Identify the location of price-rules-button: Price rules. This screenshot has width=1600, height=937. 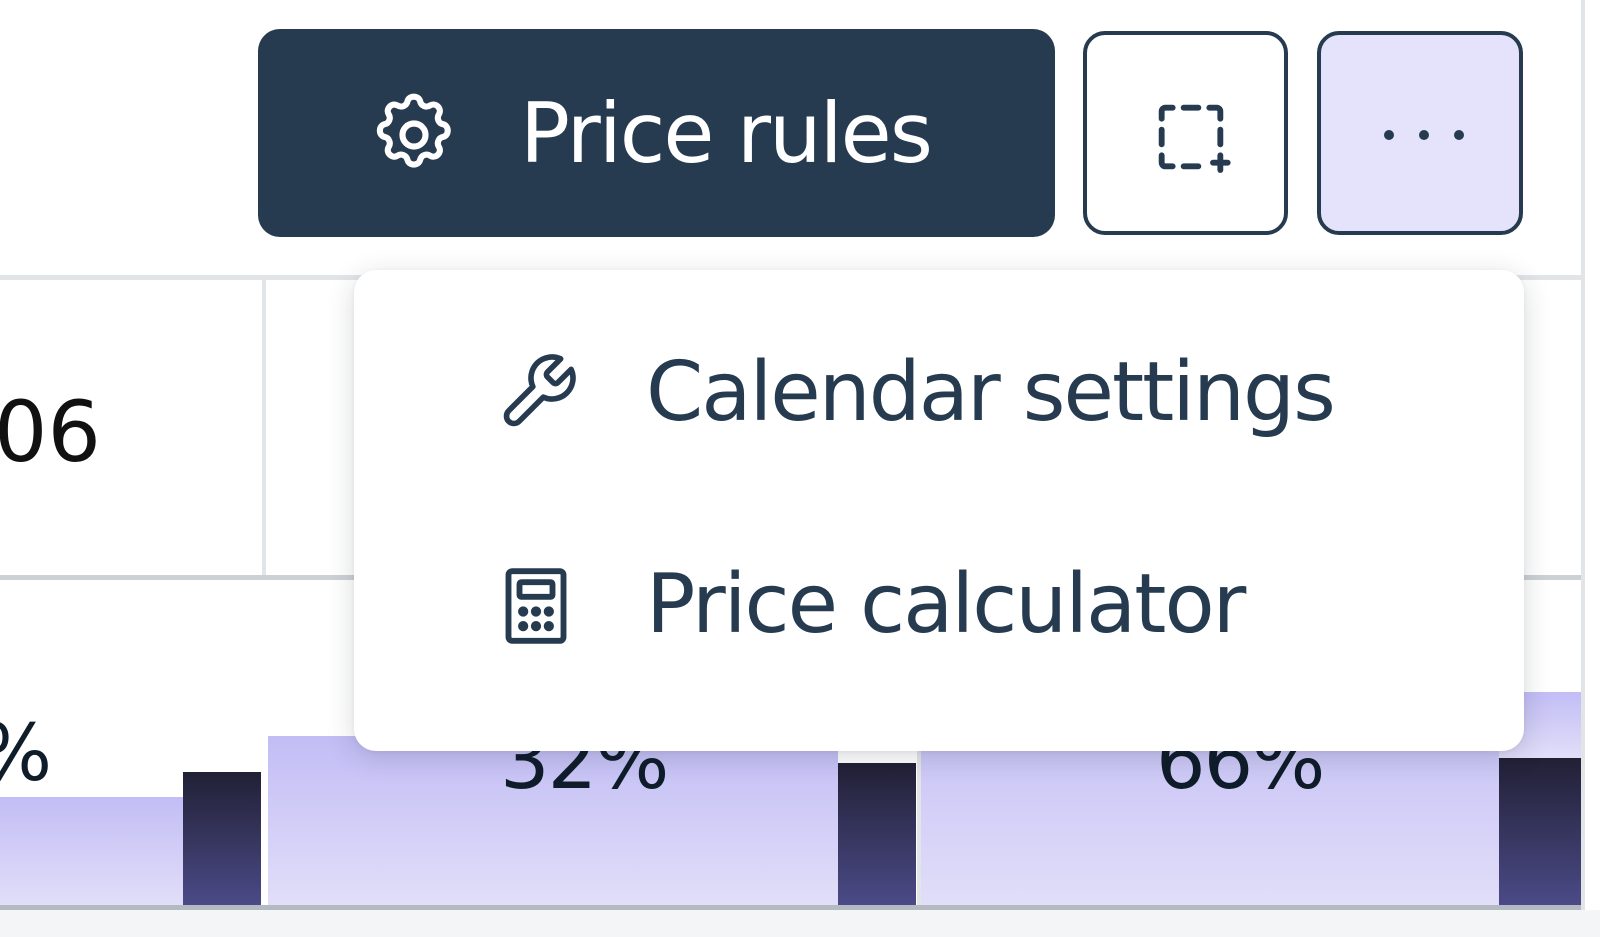
(656, 133).